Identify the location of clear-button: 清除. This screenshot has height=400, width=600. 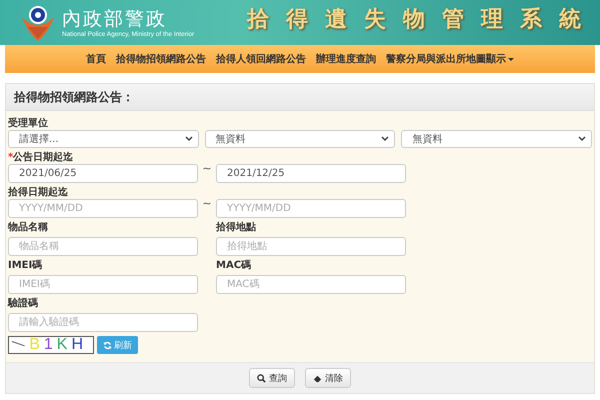
(328, 378).